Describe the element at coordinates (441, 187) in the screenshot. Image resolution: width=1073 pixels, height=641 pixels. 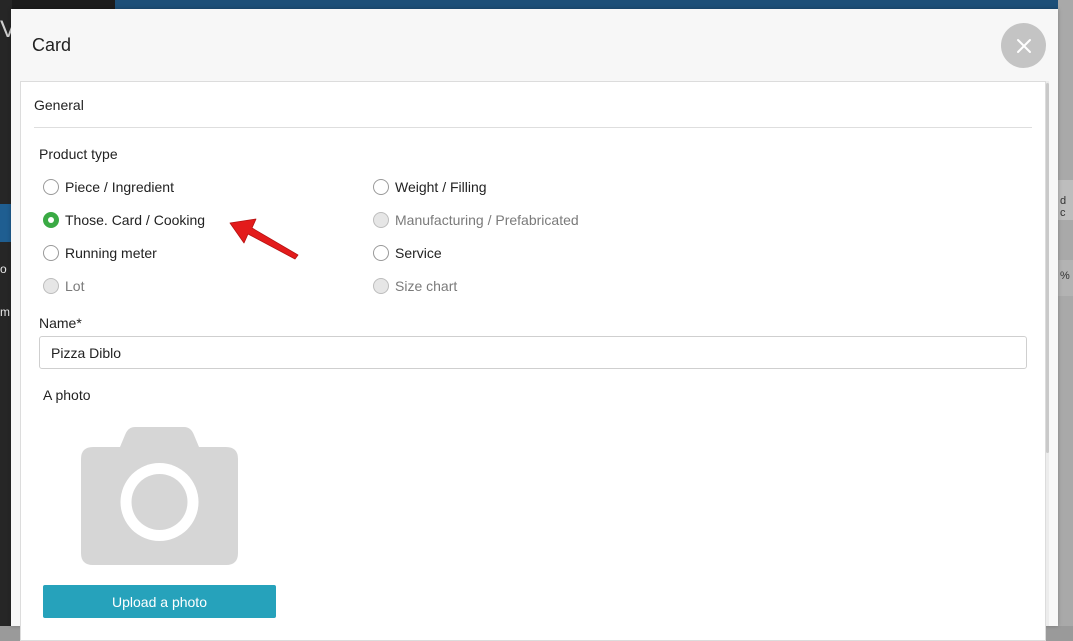
I see `radio-label: Weight / Filling` at that location.